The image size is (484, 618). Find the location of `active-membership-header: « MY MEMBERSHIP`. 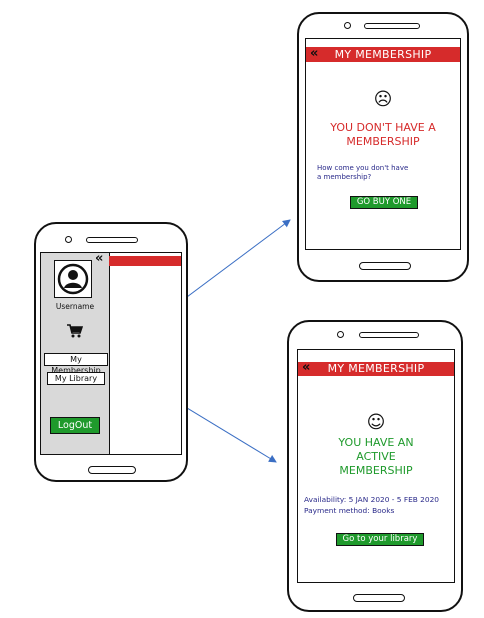

active-membership-header: « MY MEMBERSHIP is located at coordinates (376, 368).